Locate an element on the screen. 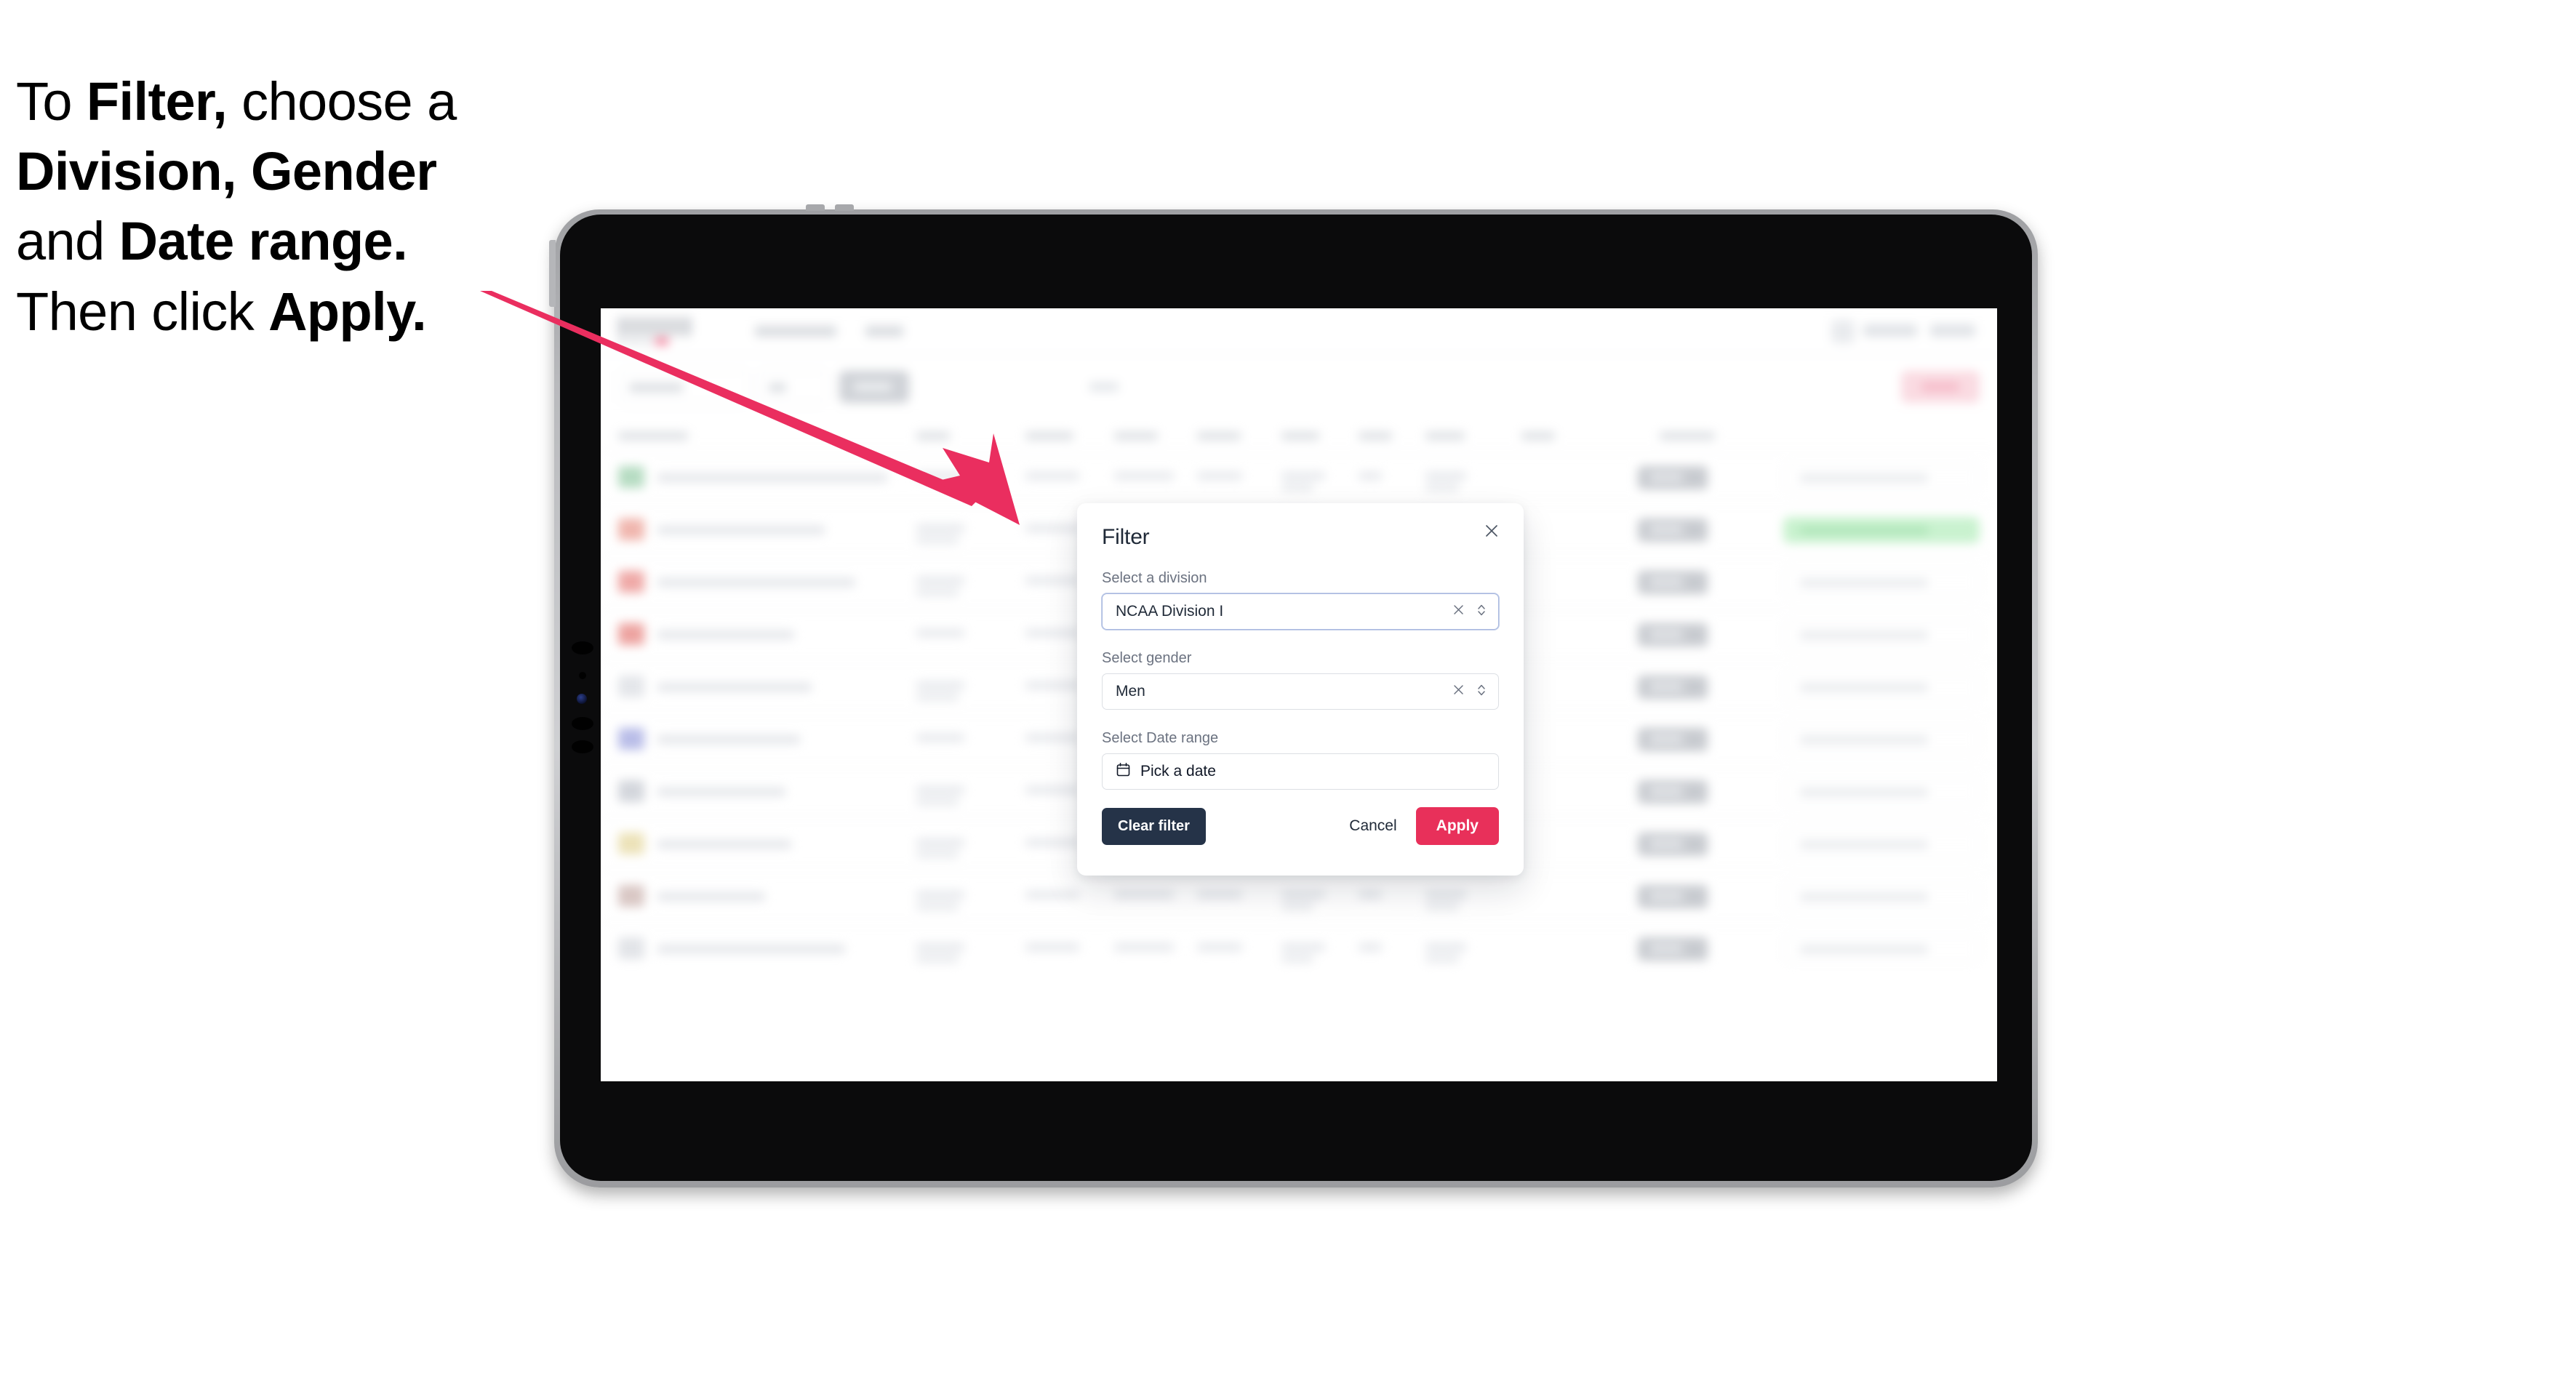  row-status is located at coordinates (1445, 476).